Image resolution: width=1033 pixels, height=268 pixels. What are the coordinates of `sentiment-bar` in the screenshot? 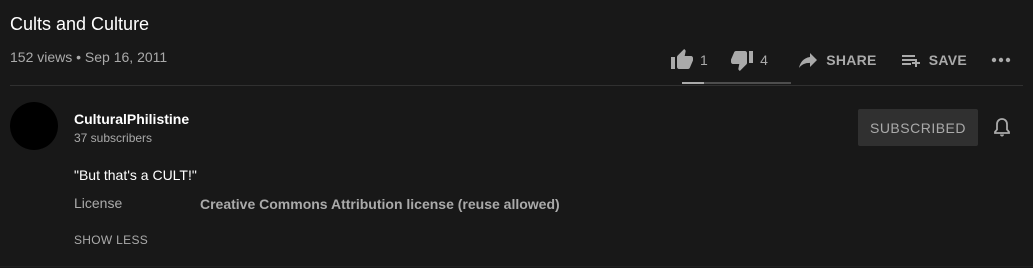 It's located at (736, 83).